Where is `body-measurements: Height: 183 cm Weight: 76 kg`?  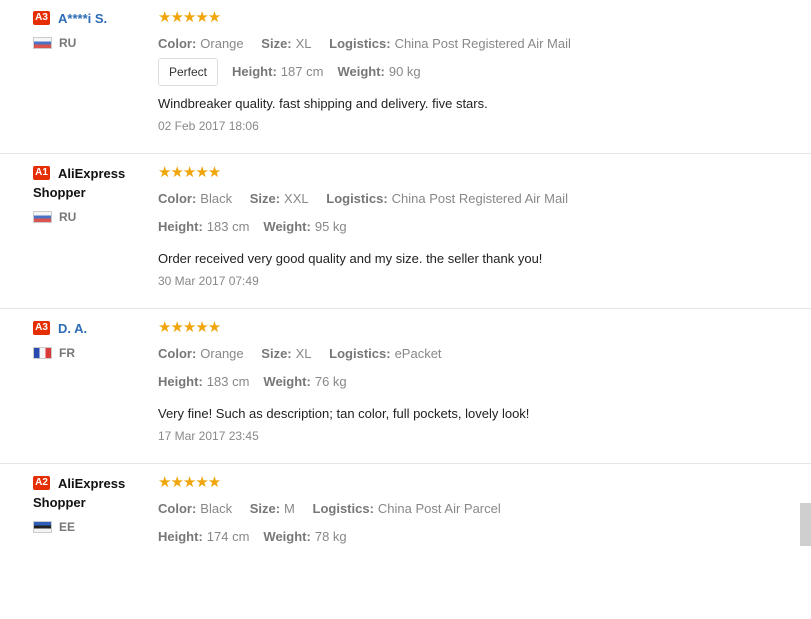
body-measurements: Height: 183 cm Weight: 76 kg is located at coordinates (474, 382).